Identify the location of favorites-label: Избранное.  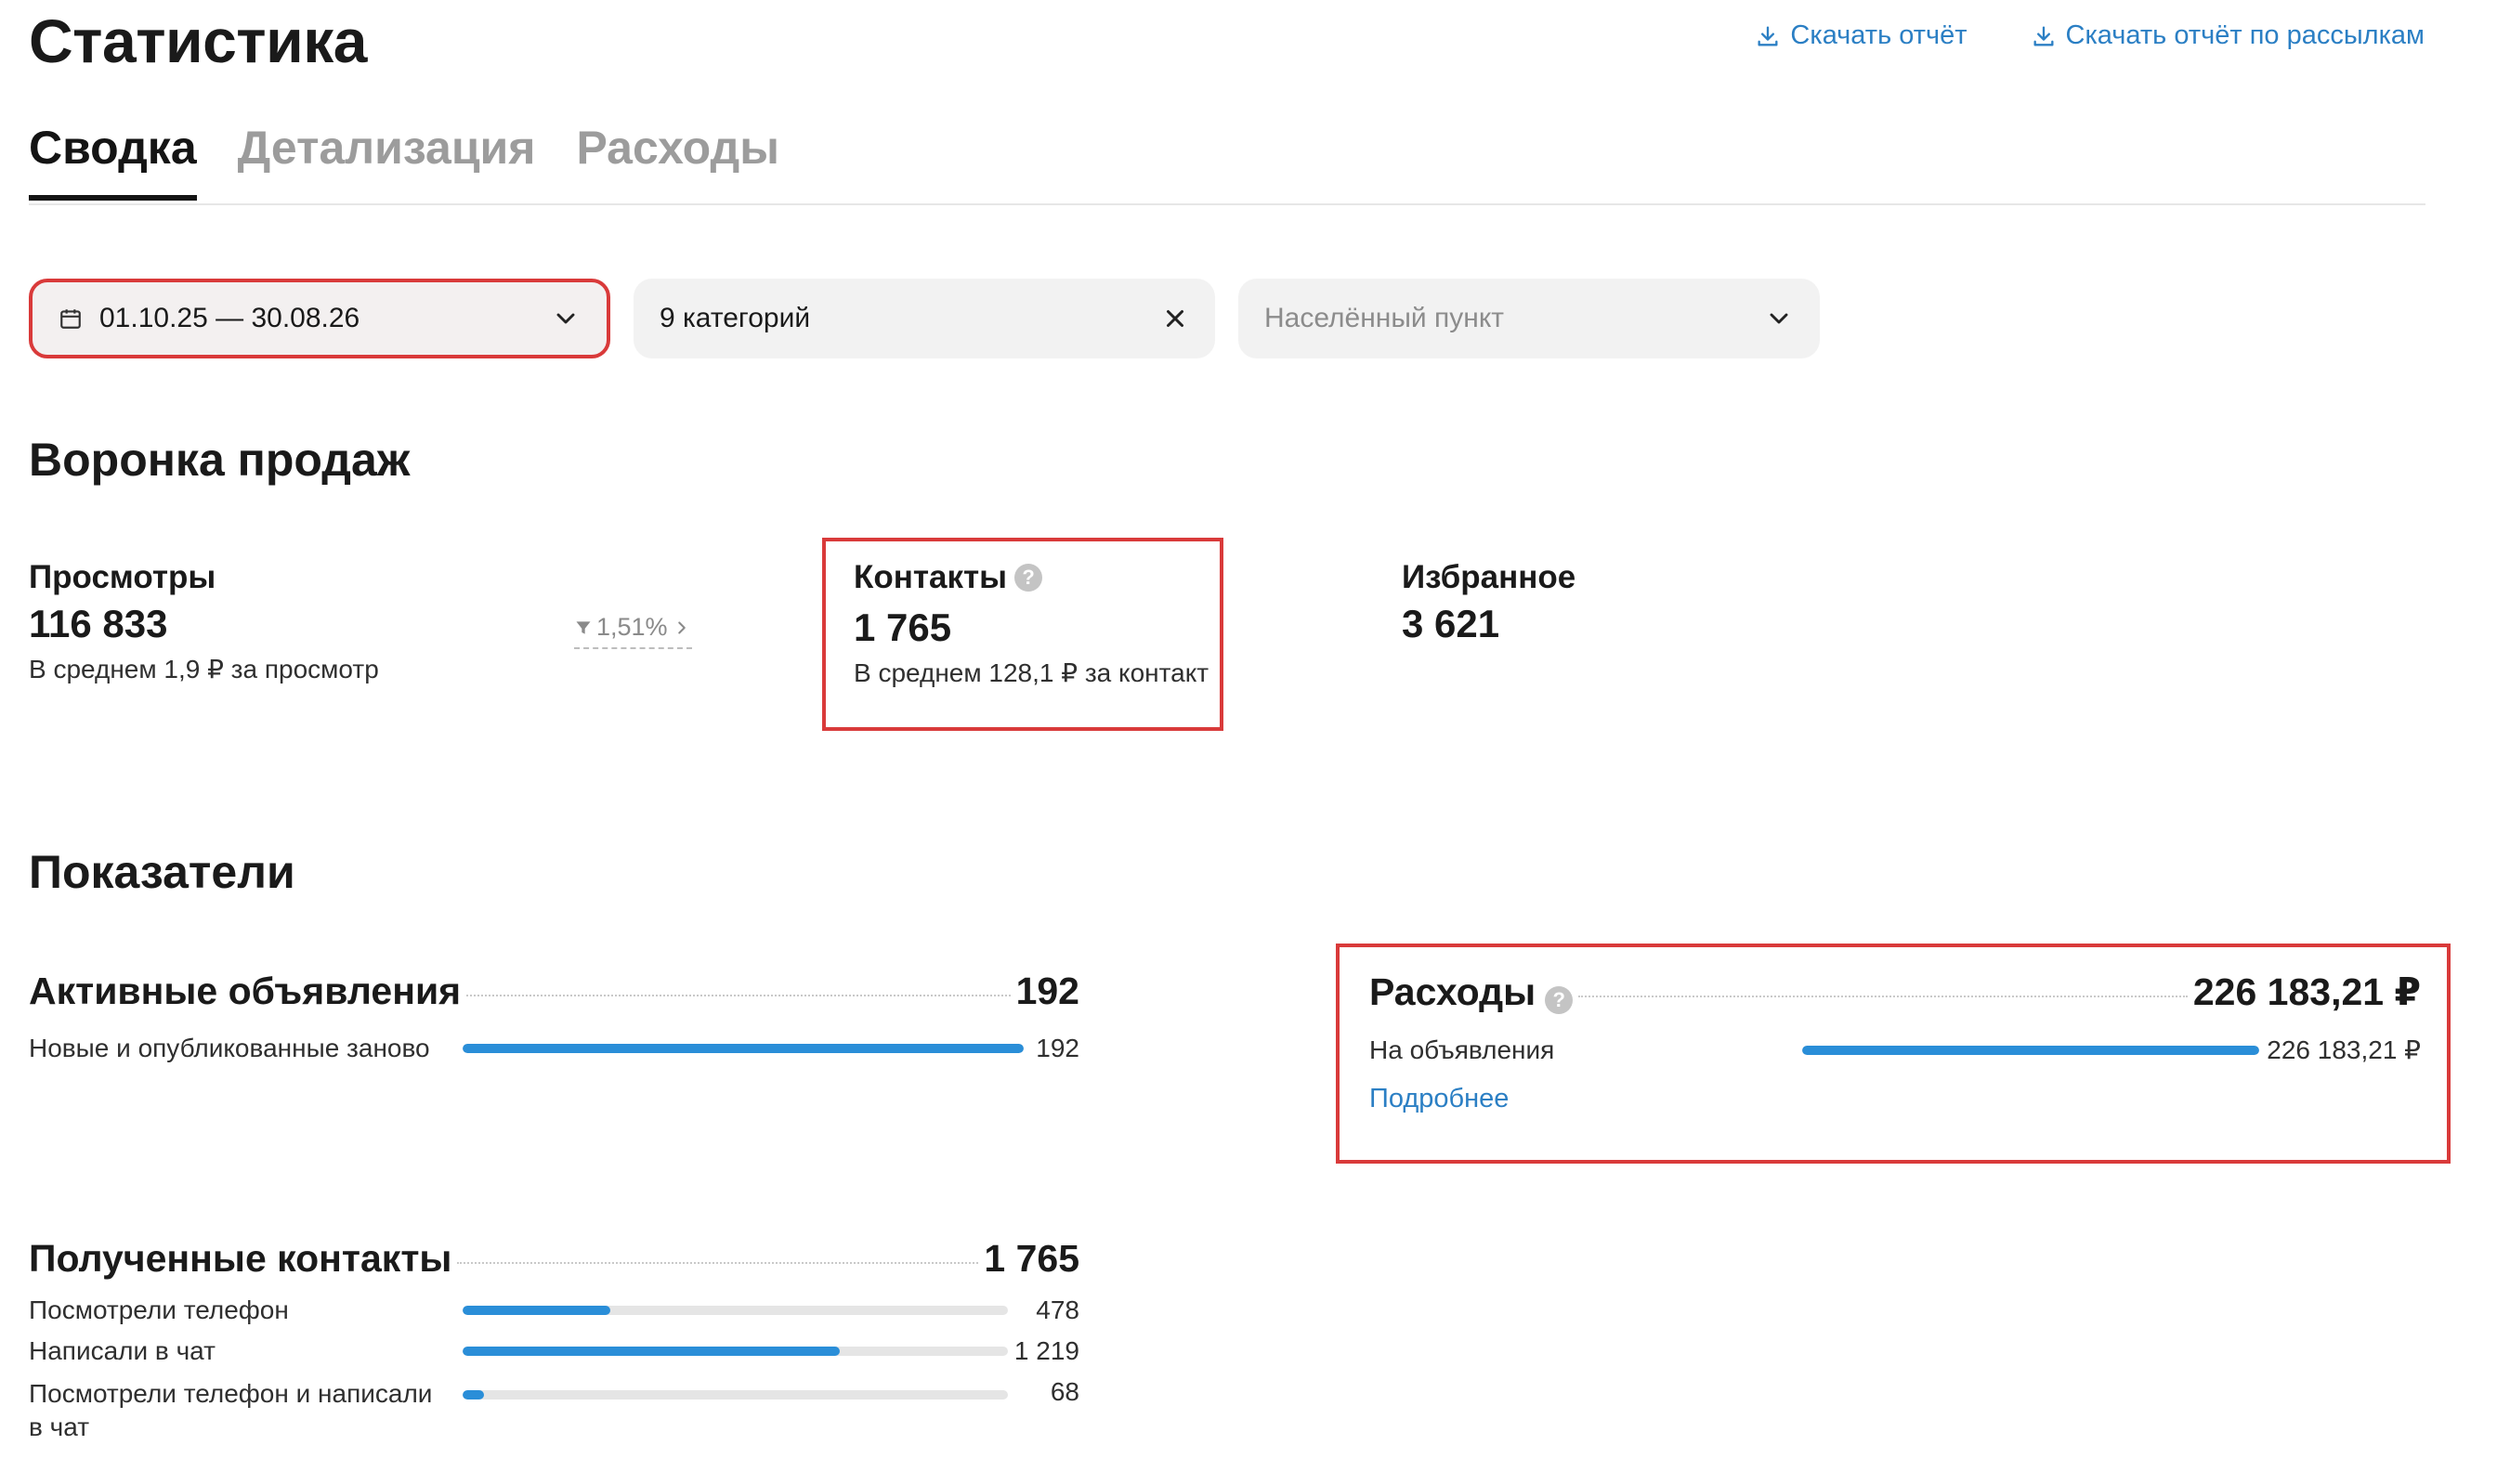
(1489, 577).